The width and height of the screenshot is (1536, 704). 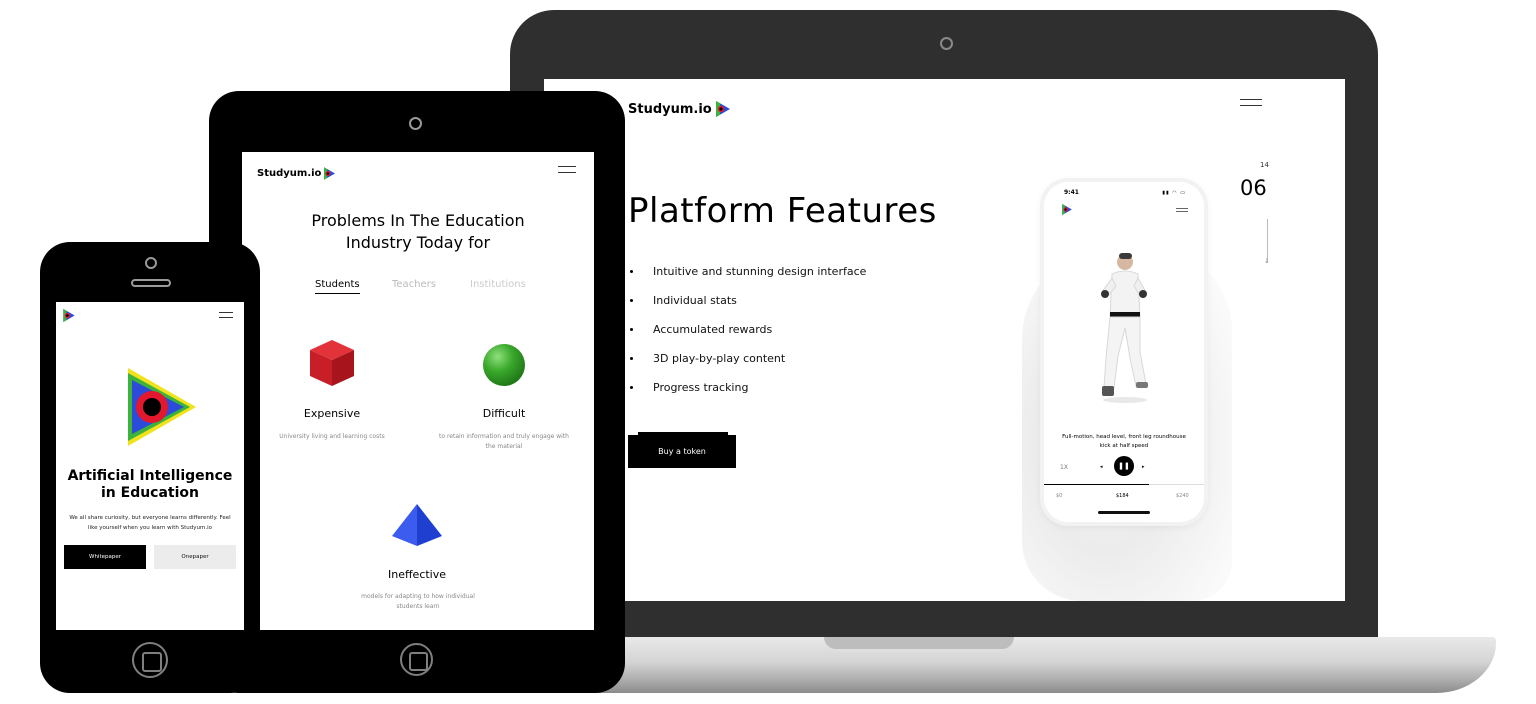 What do you see at coordinates (332, 363) in the screenshot?
I see `red-cube-icon` at bounding box center [332, 363].